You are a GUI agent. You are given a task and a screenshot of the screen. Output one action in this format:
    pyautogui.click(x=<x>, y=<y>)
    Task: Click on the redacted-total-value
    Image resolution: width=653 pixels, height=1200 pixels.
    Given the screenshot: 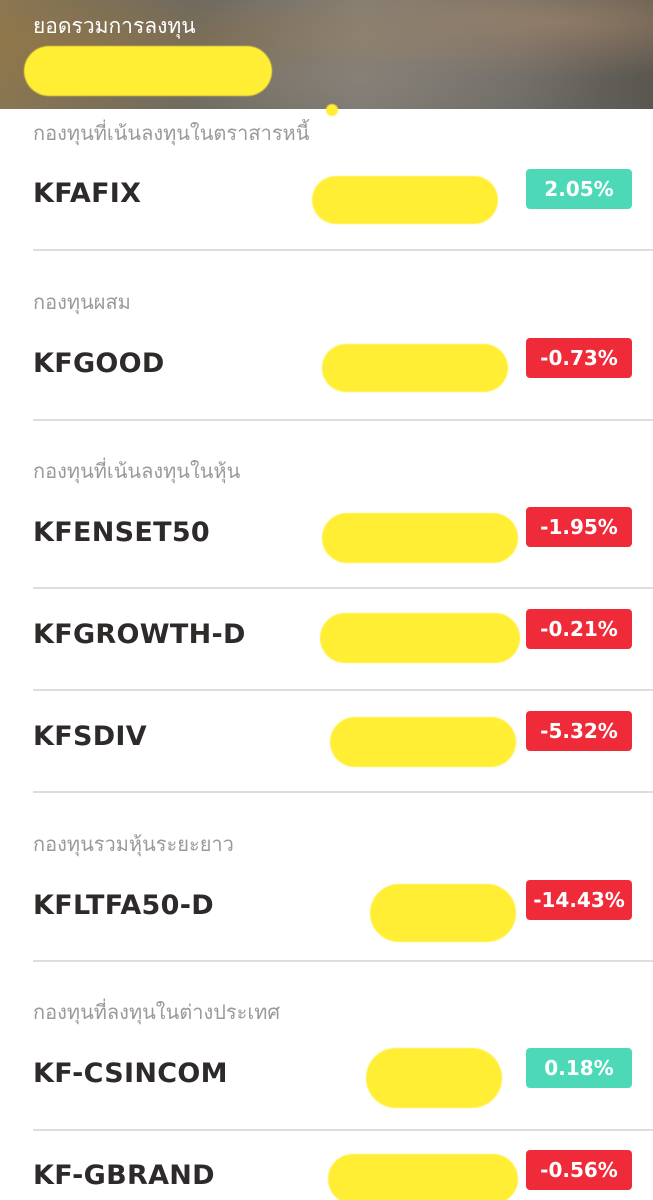 What is the action you would take?
    pyautogui.click(x=148, y=71)
    